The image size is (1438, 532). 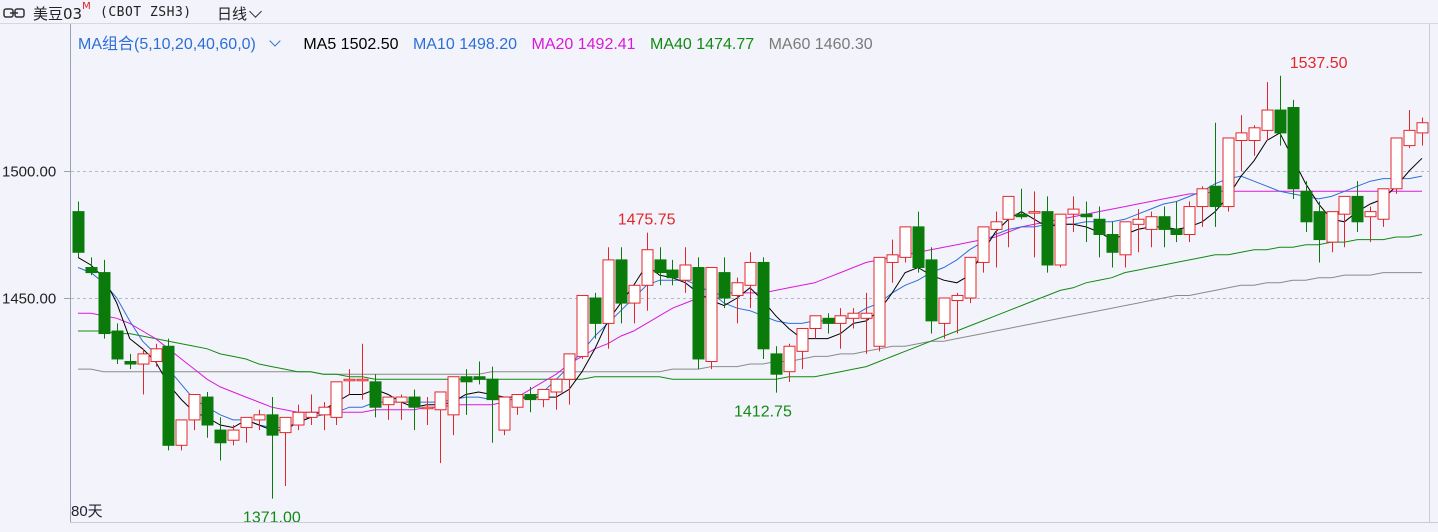 I want to click on y-tick-label: 1450.00, so click(x=29, y=299).